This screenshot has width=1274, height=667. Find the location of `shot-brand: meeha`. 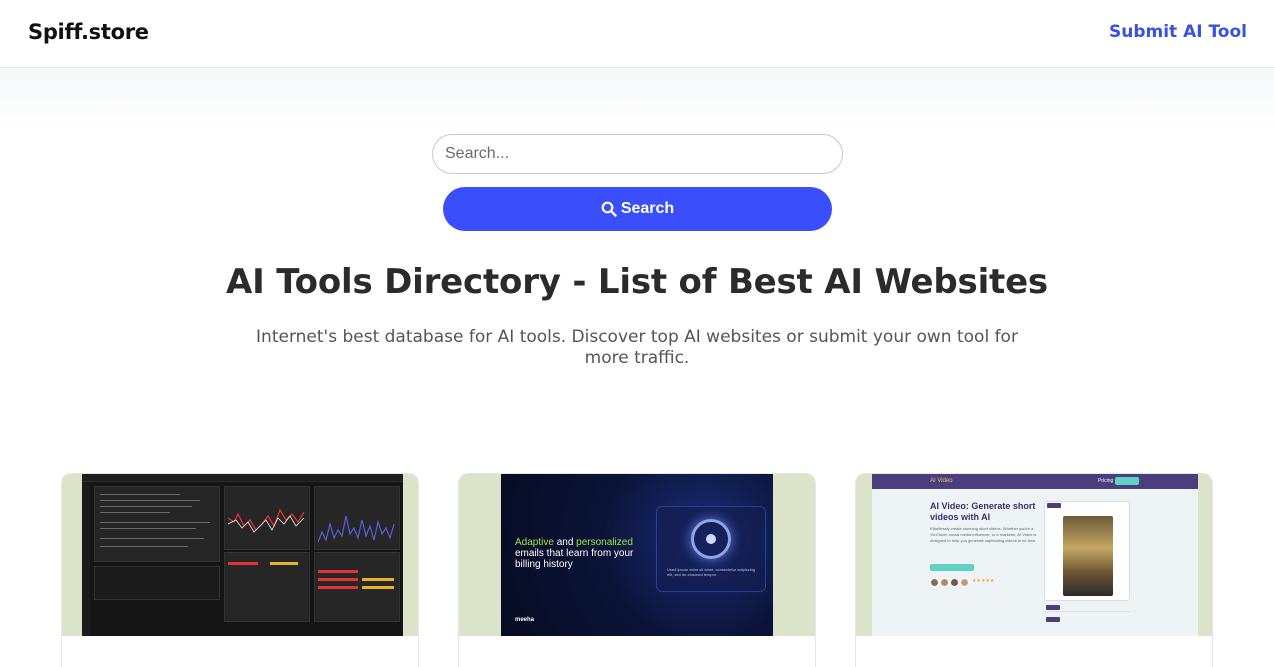

shot-brand: meeha is located at coordinates (525, 620).